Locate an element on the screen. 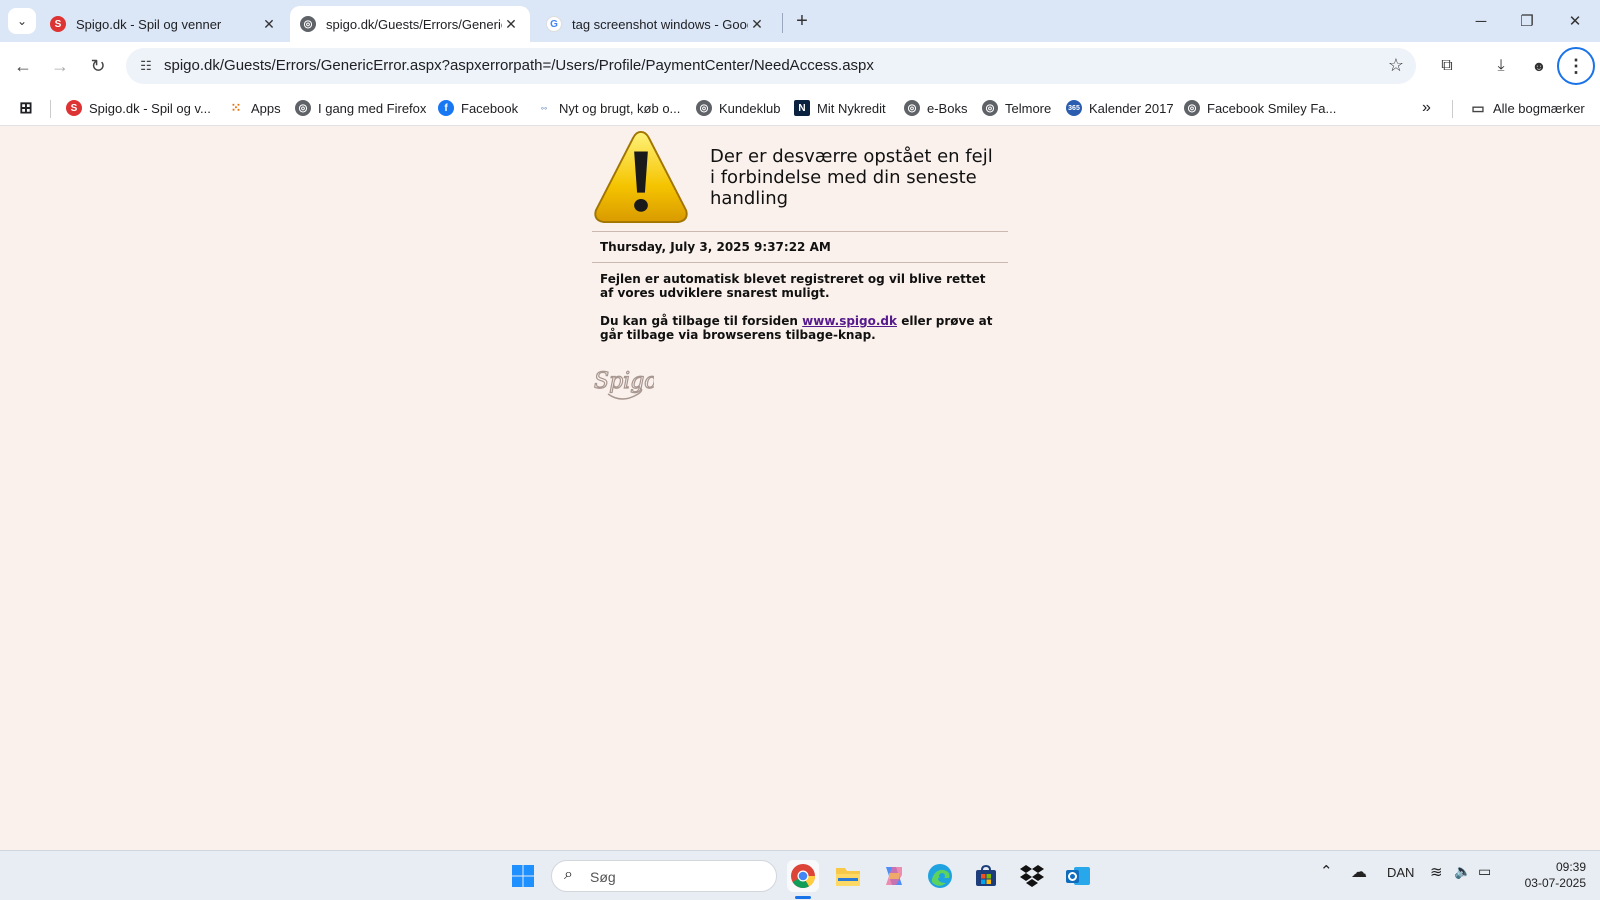 Image resolution: width=1600 pixels, height=900 pixels. taskbar-copilot is located at coordinates (894, 876).